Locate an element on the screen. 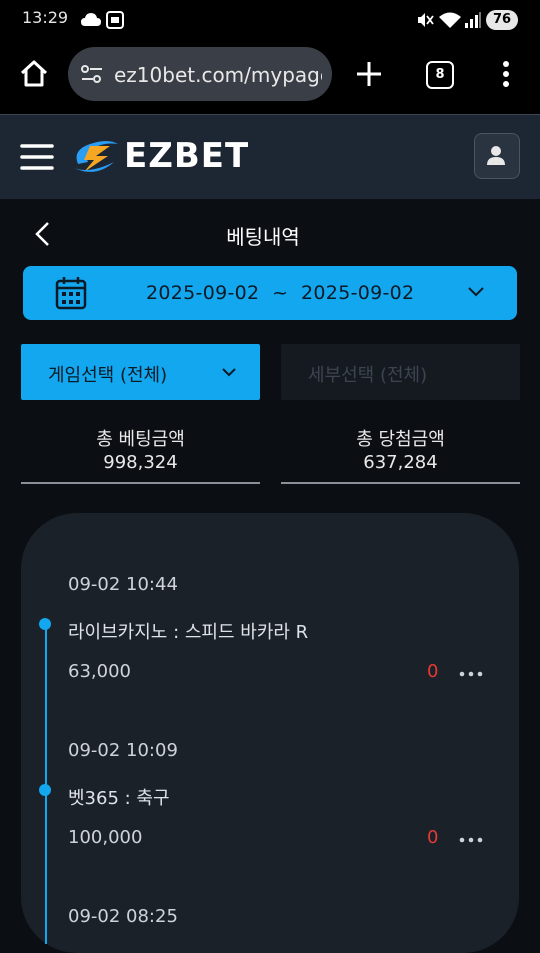 The width and height of the screenshot is (540, 953). date-start: 2025-09-02 is located at coordinates (203, 293).